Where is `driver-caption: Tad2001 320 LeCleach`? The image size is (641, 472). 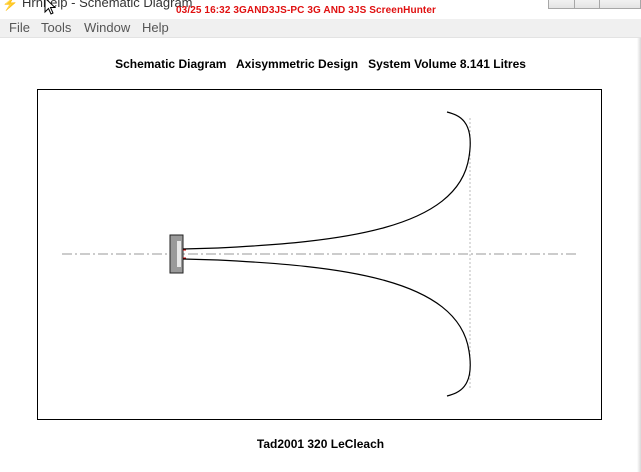
driver-caption: Tad2001 320 LeCleach is located at coordinates (320, 444).